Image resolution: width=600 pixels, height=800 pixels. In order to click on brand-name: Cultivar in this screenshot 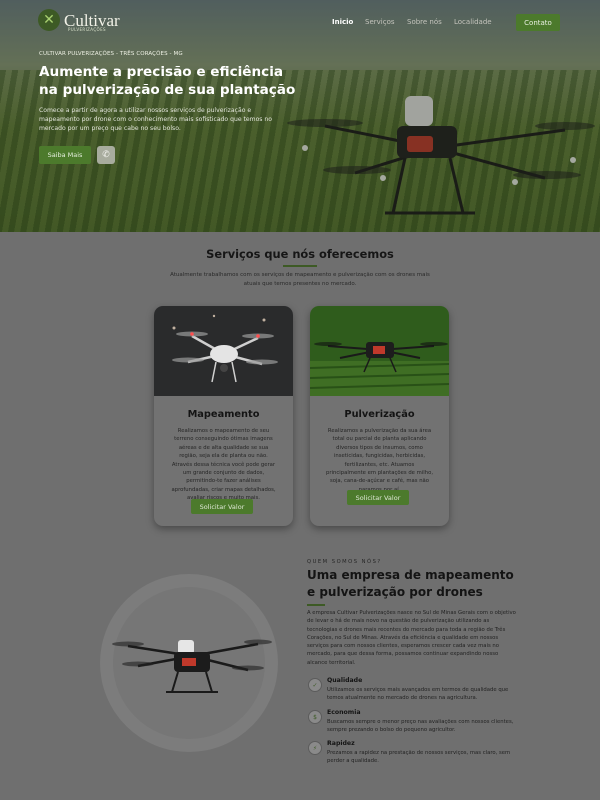, I will do `click(92, 20)`.